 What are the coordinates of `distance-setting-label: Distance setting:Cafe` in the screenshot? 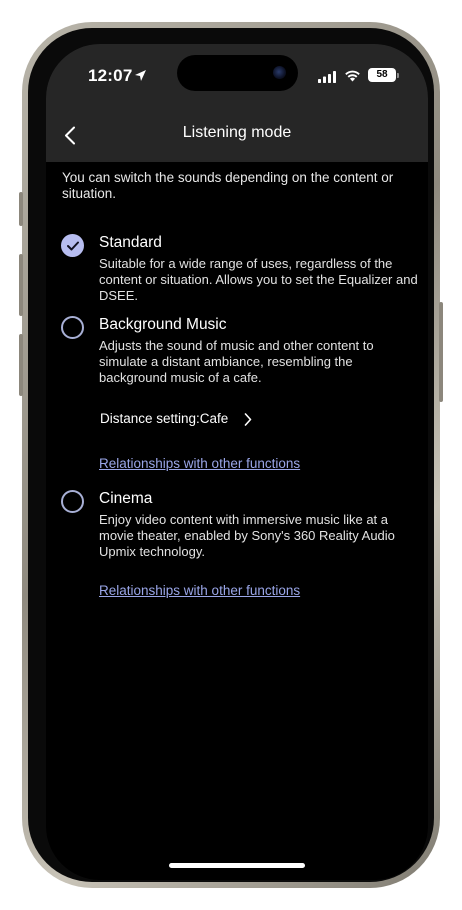 It's located at (164, 418).